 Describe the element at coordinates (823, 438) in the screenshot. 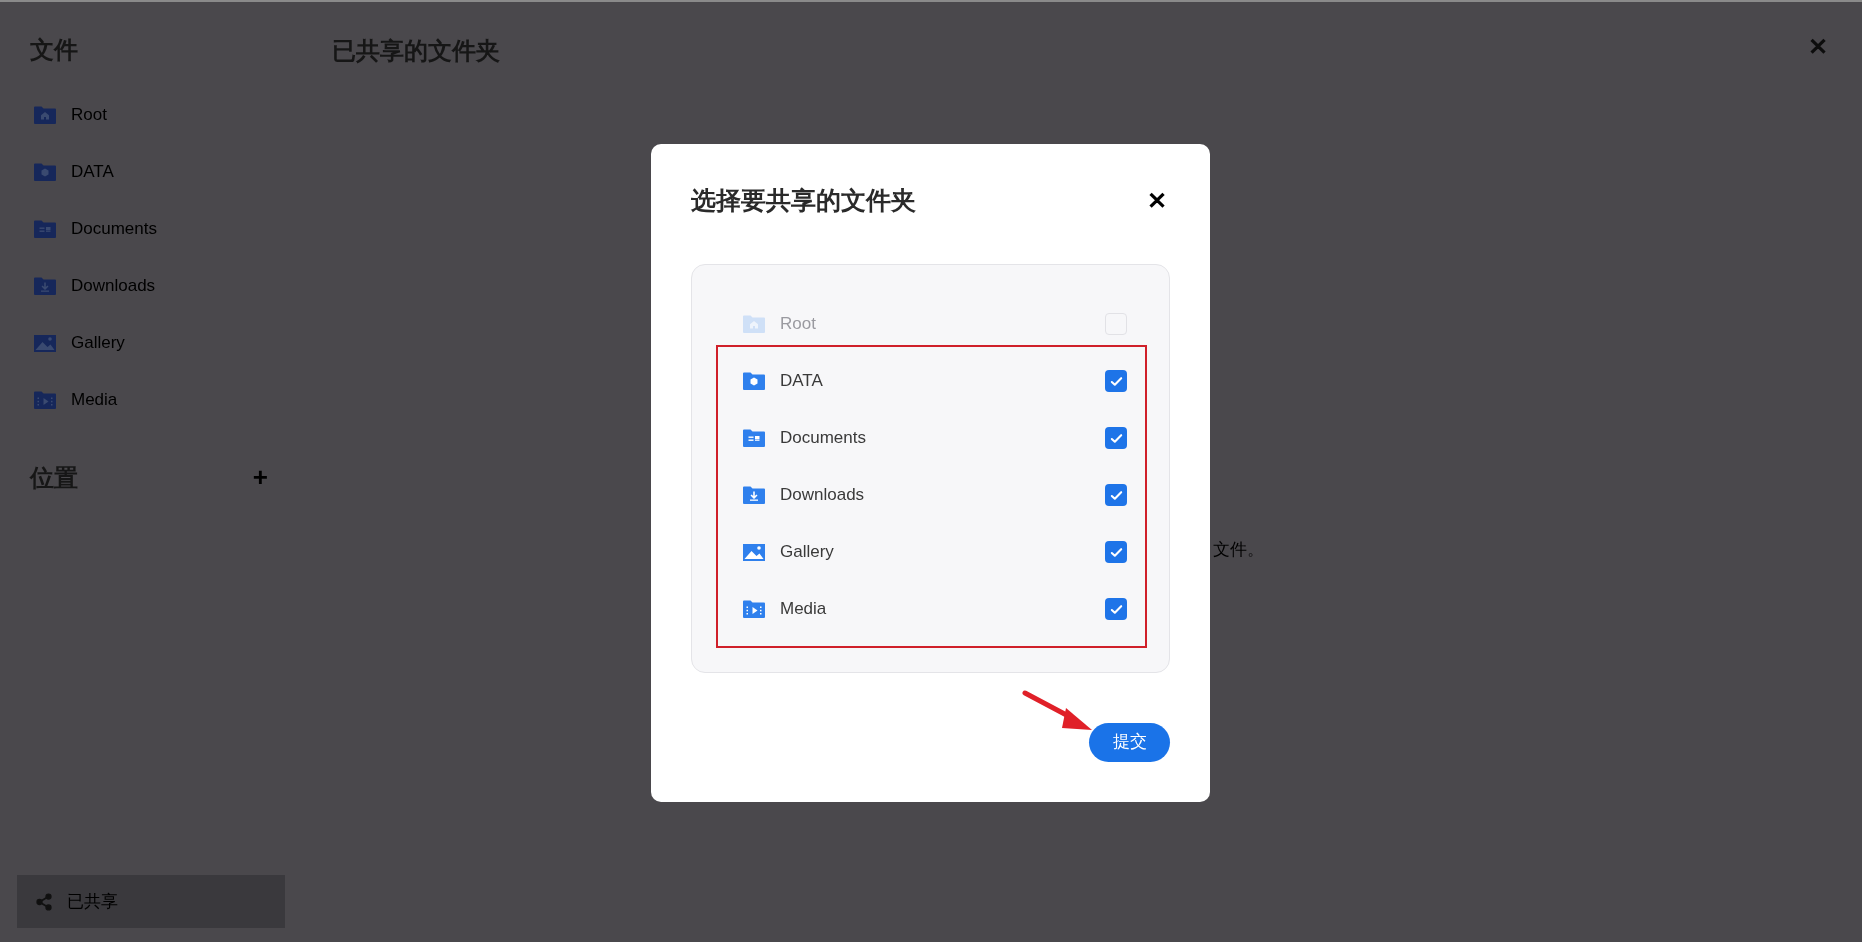

I see `folder-name: Documents` at that location.